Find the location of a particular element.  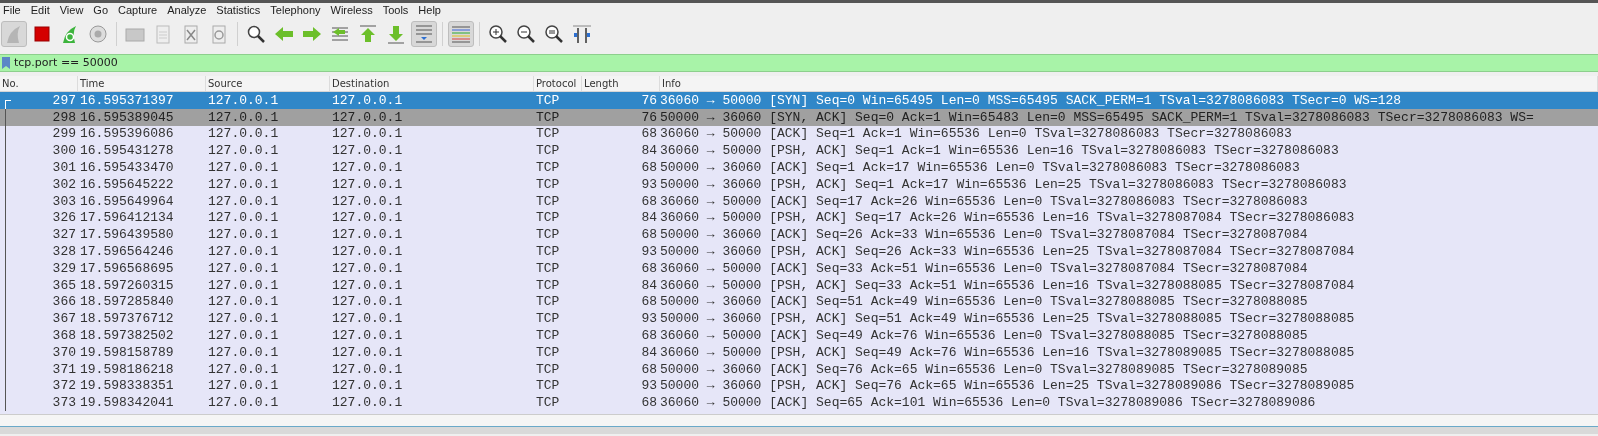

packet-row: 365 18.597260315 127.0.0.1 127.0.0.1 TCP 84 36060 → 50000 [PSH, ACK] Seq=33 Ack=51 Win=65536 Len=16 TSval=3278088085 TSecr=3278087084 is located at coordinates (799, 285).